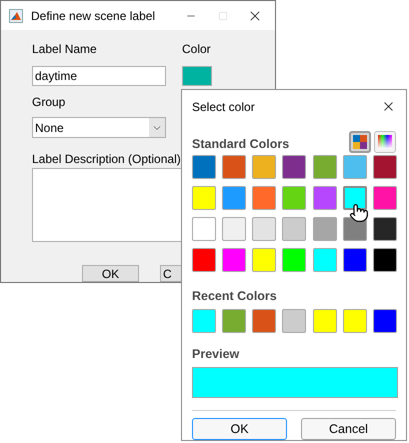 The image size is (409, 443). I want to click on dialog-button: Cancel, so click(348, 429).